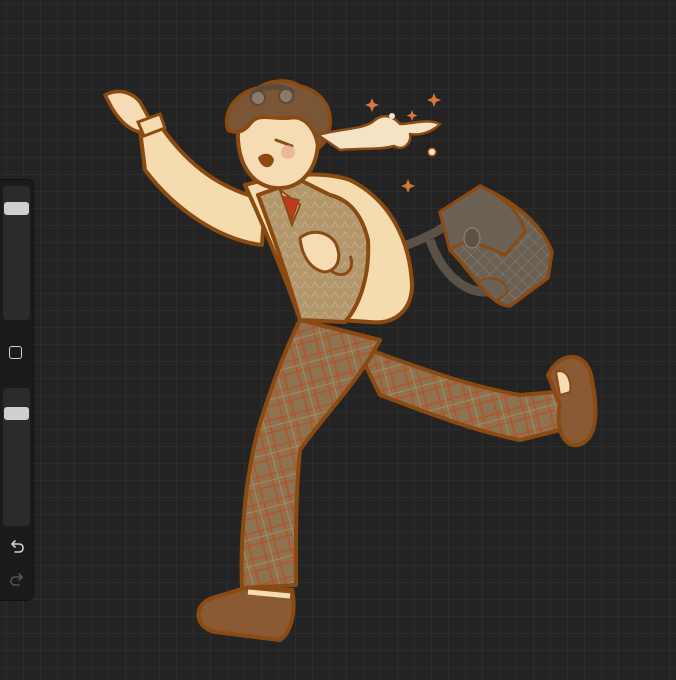  Describe the element at coordinates (16, 413) in the screenshot. I see `opacity-slider-thumb` at that location.